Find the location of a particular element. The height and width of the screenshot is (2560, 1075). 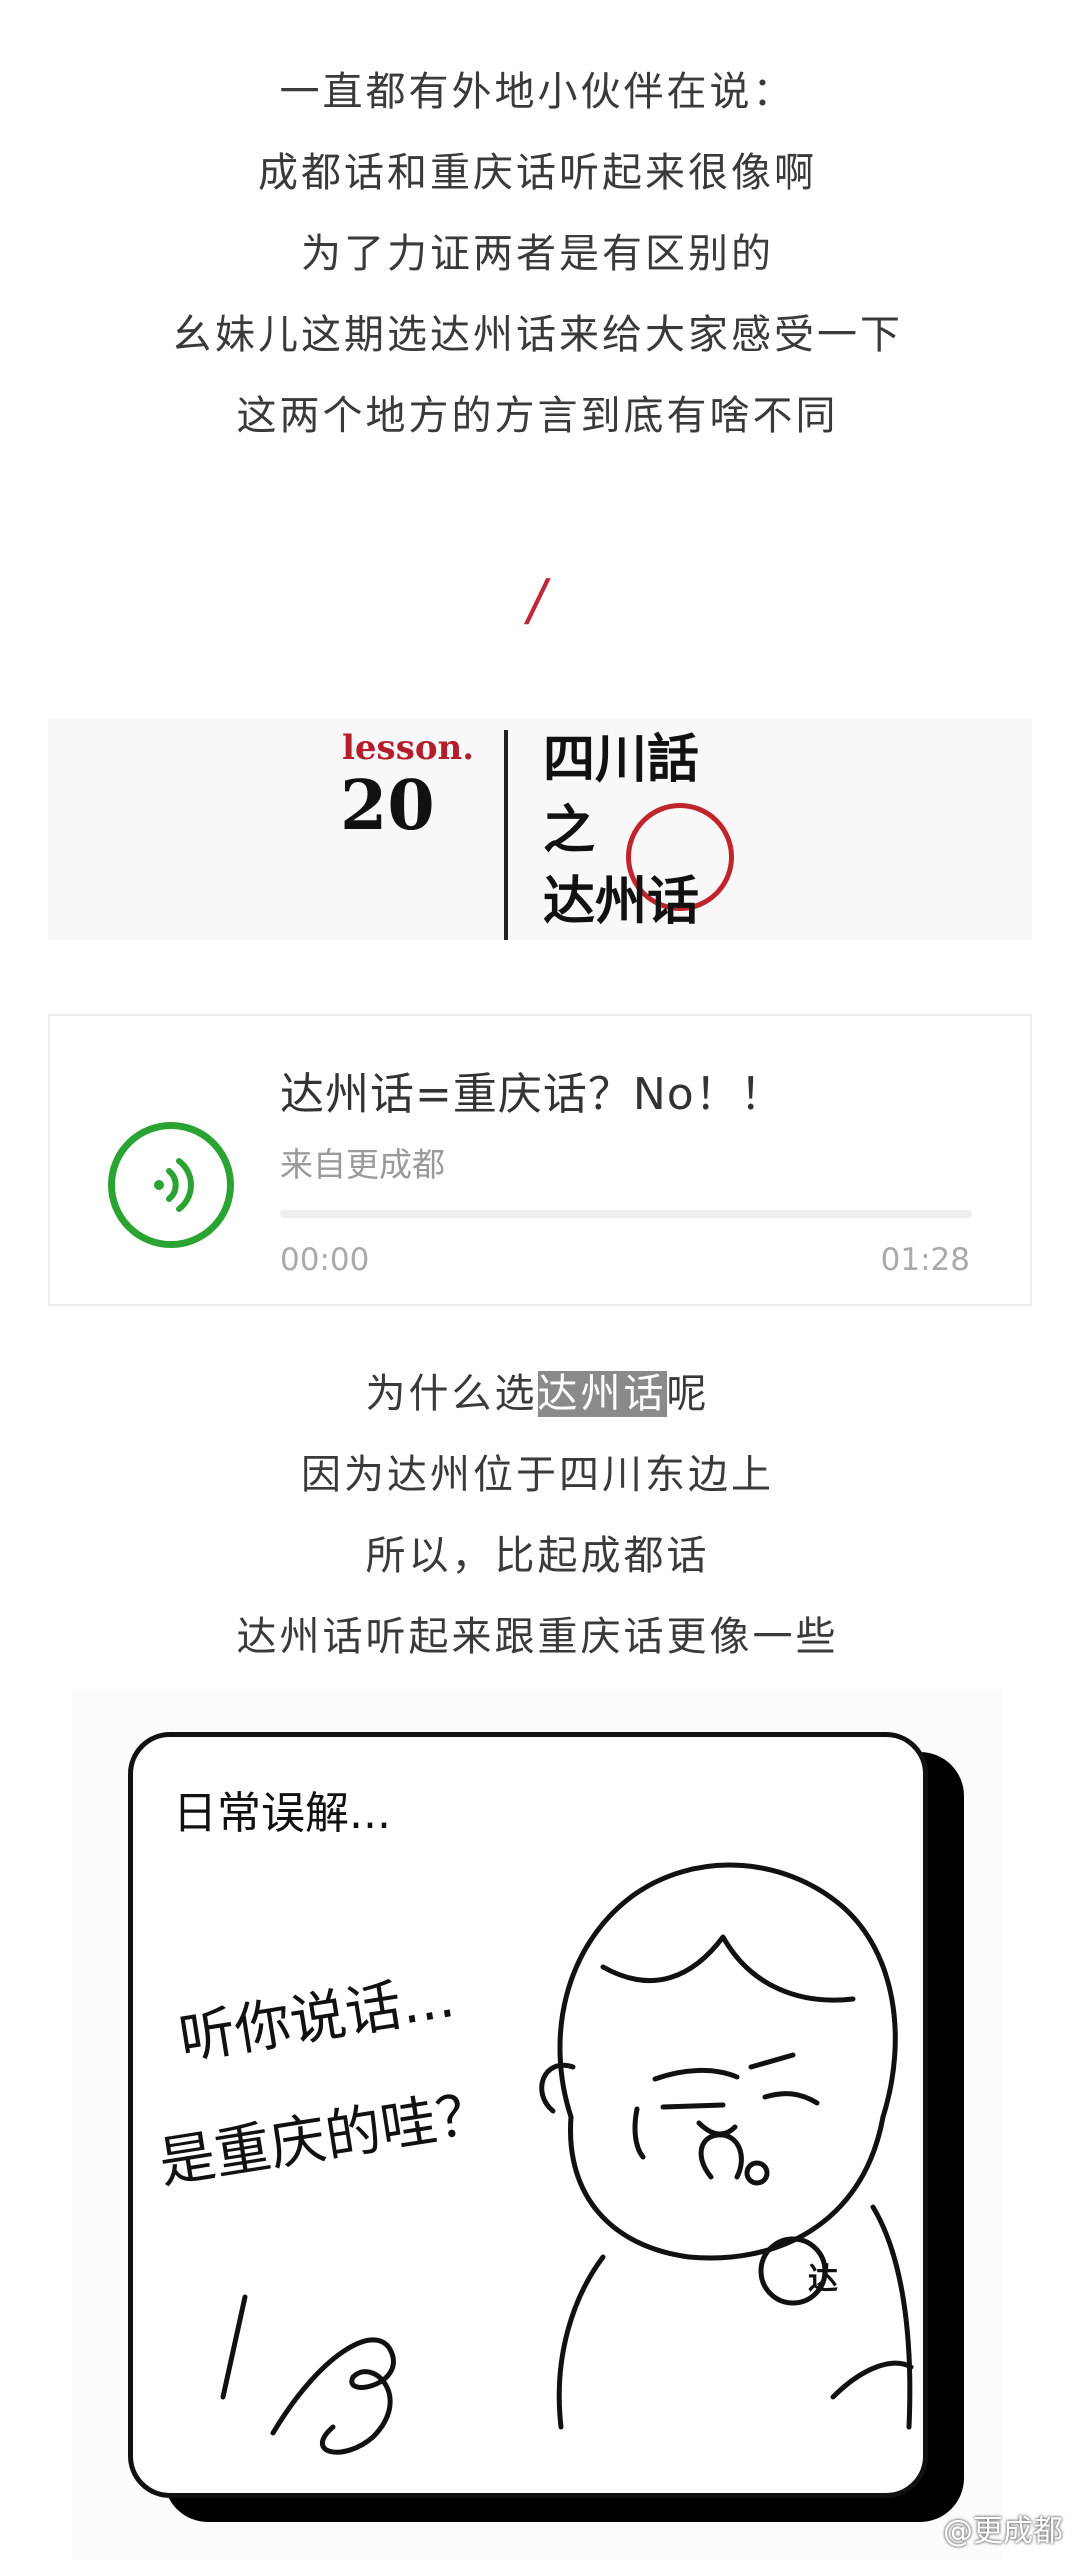

duration: 01:28 is located at coordinates (925, 1260).